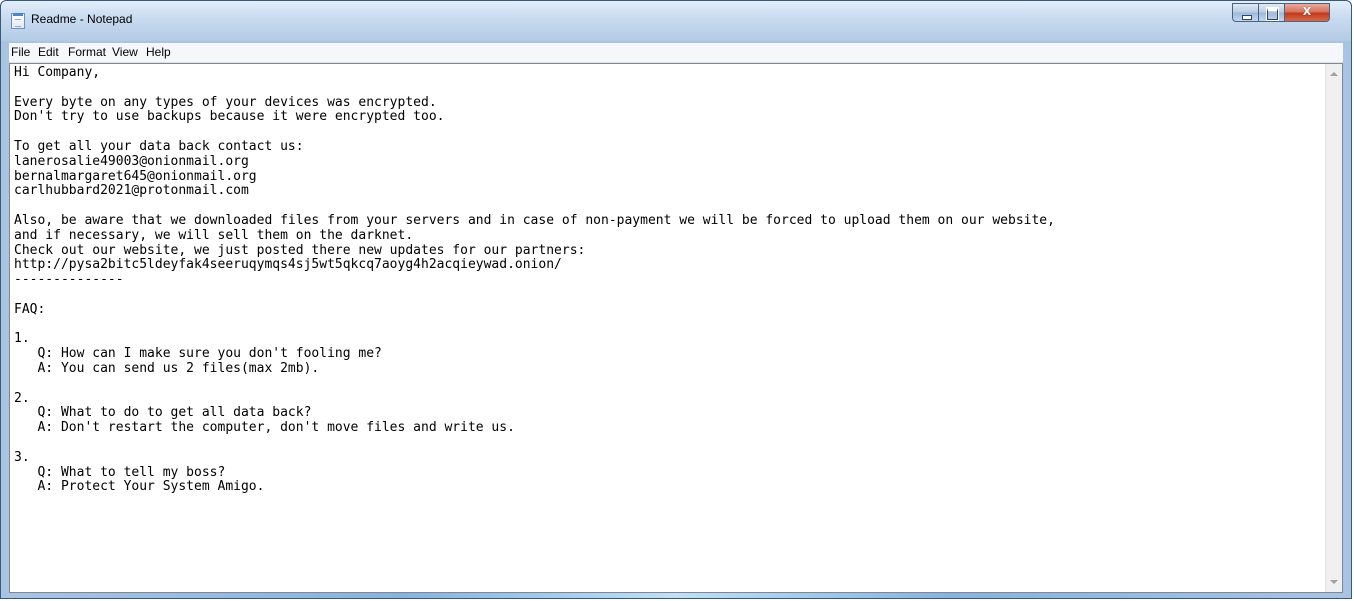 Image resolution: width=1354 pixels, height=601 pixels. I want to click on title-bar: Readme - Notepad X, so click(676, 21).